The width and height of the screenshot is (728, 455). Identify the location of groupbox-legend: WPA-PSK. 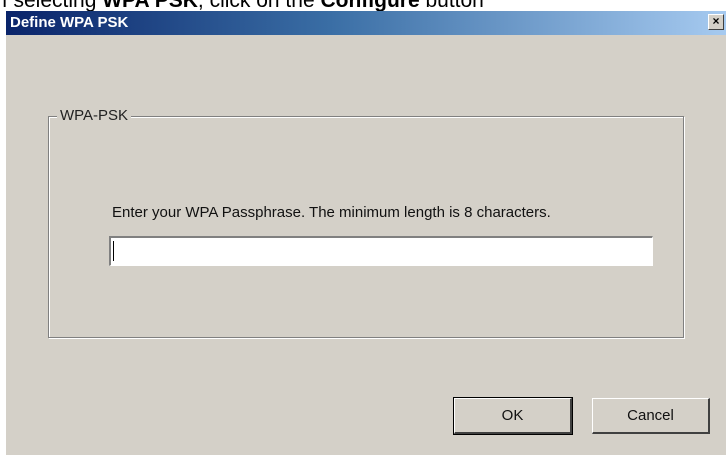
(94, 116).